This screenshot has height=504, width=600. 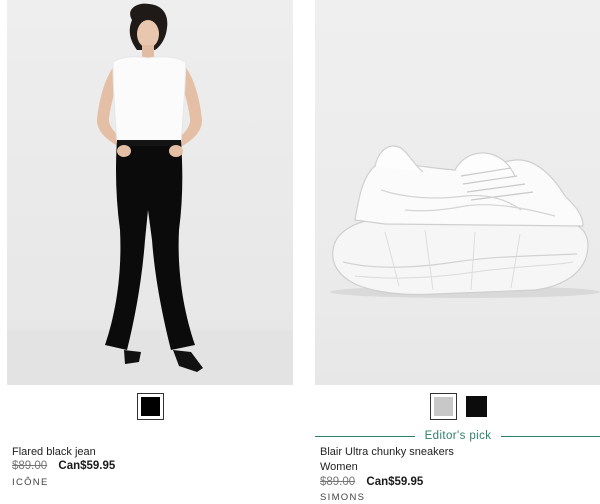 I want to click on product-subtitle: Women, so click(x=339, y=467).